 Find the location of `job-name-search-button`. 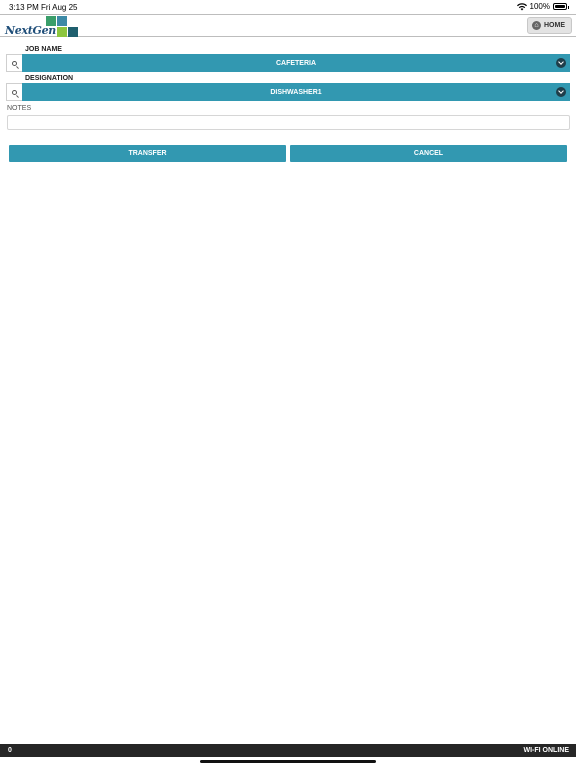

job-name-search-button is located at coordinates (14, 63).